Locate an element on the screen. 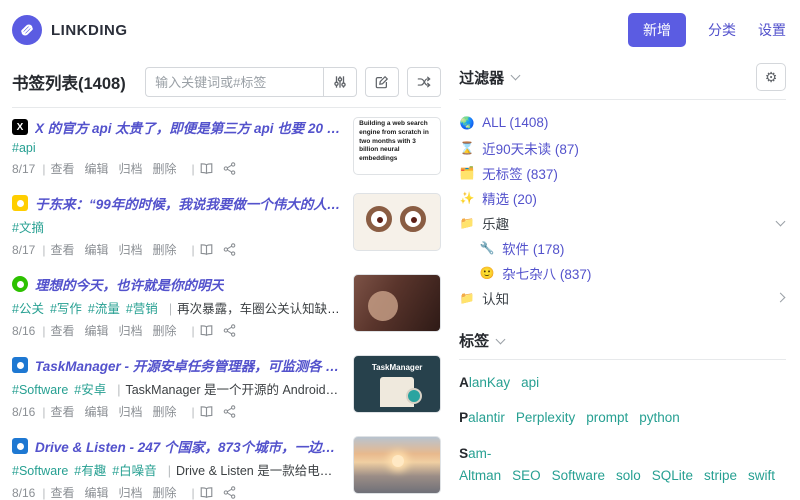 Image resolution: width=800 pixels, height=500 pixels. filter-link: 软件 (178) is located at coordinates (533, 248).